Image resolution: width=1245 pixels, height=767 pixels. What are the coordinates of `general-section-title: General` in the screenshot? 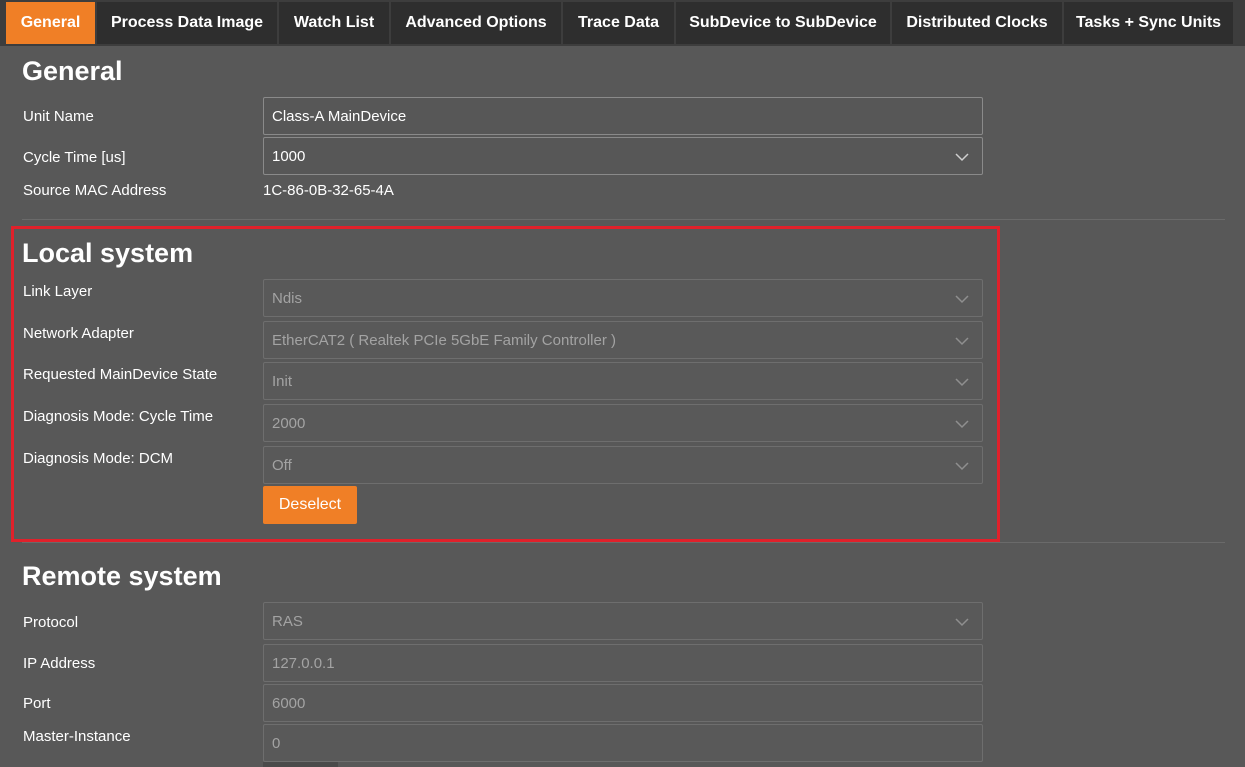 It's located at (72, 71).